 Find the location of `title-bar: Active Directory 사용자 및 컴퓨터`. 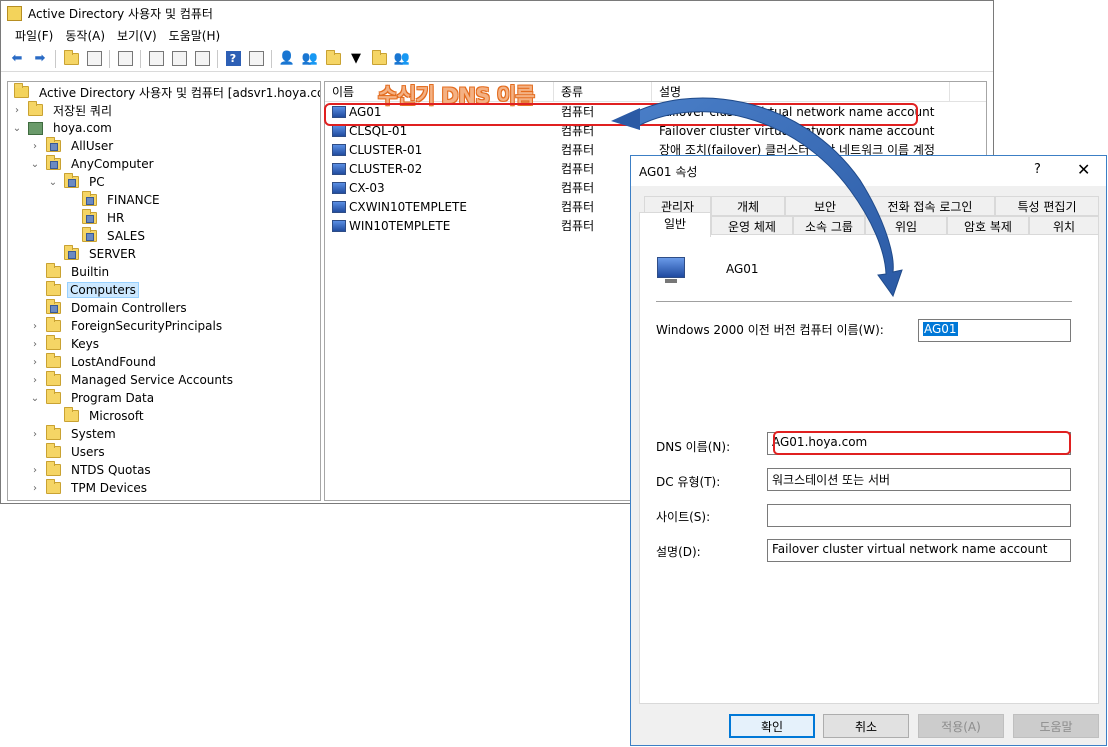

title-bar: Active Directory 사용자 및 컴퓨터 is located at coordinates (497, 13).